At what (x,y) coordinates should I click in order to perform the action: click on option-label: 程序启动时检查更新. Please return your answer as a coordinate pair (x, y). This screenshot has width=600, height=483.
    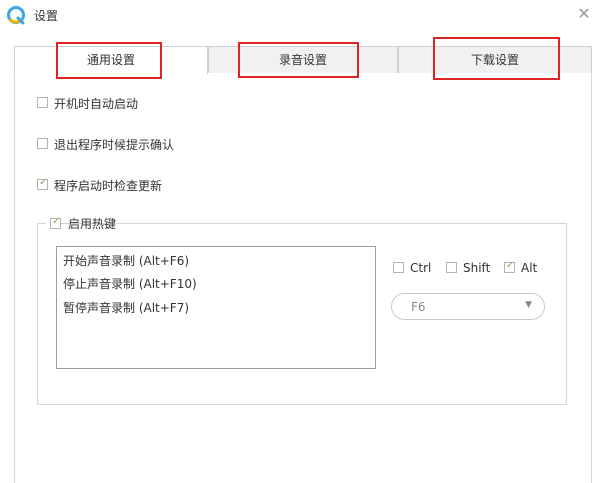
    Looking at the image, I should click on (108, 186).